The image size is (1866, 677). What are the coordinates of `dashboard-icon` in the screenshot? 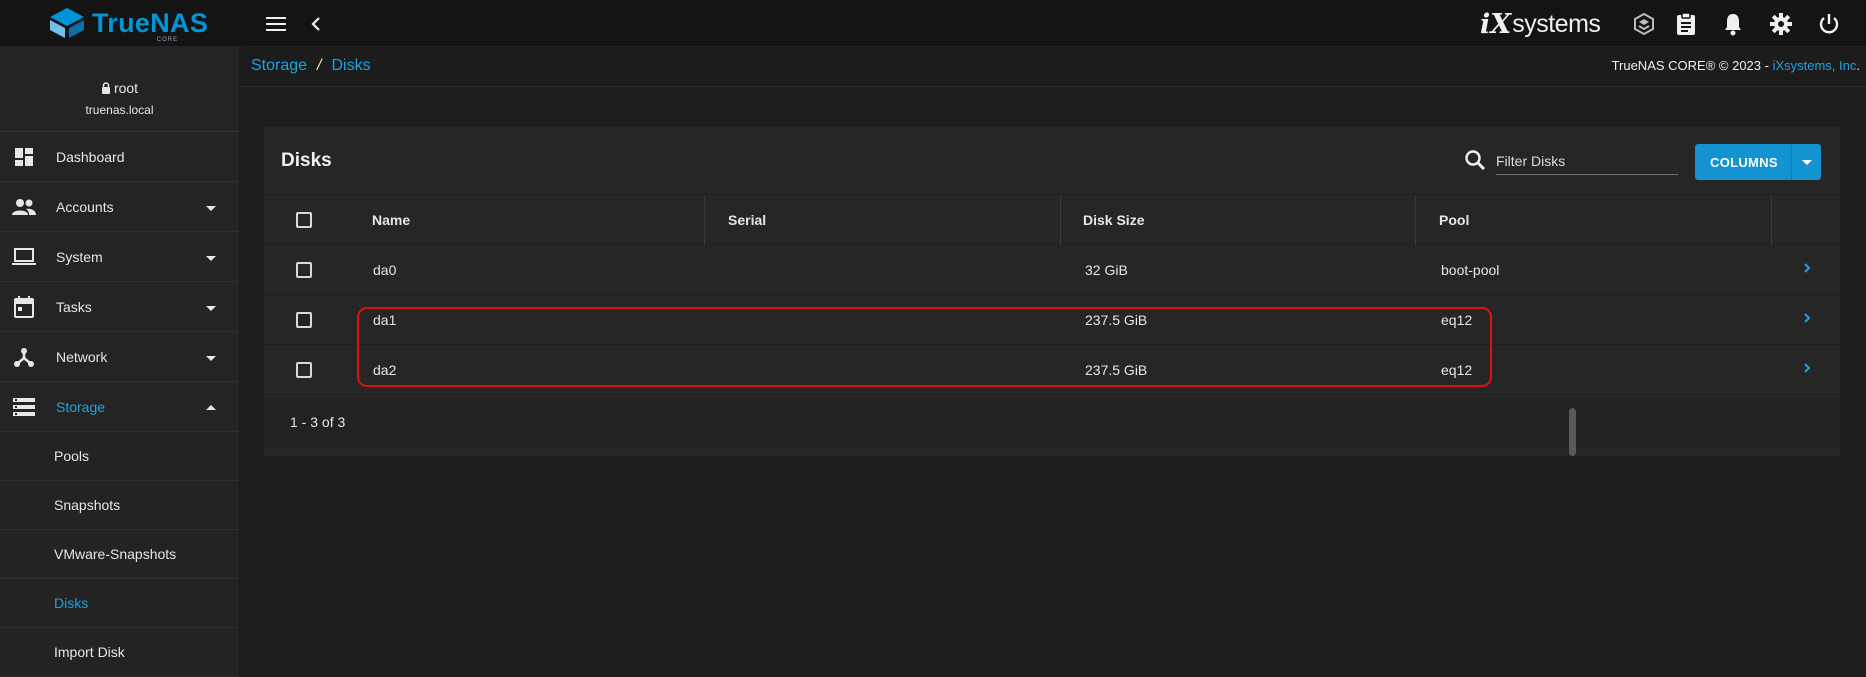 It's located at (24, 157).